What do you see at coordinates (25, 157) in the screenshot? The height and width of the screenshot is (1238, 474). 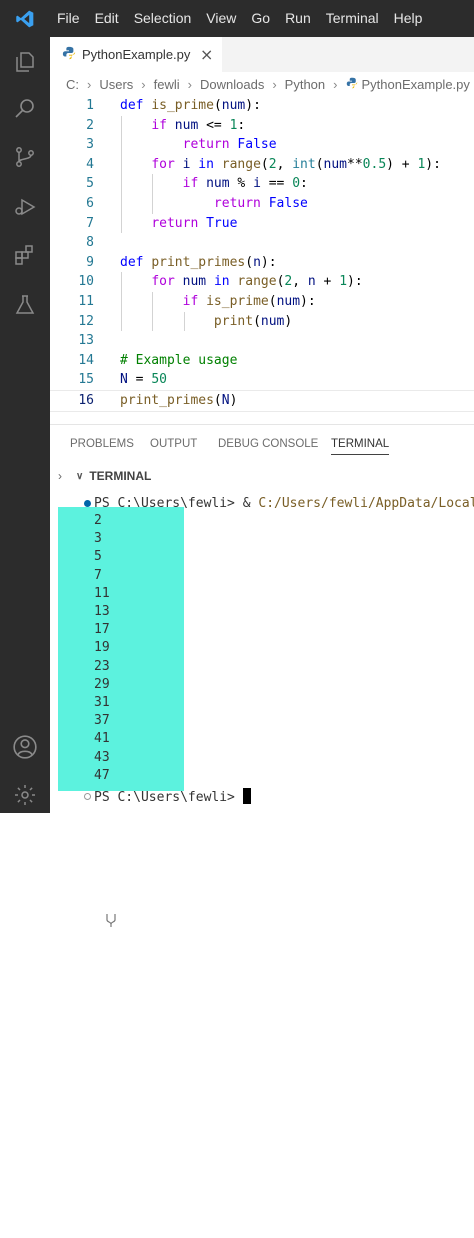 I see `source-control-icon` at bounding box center [25, 157].